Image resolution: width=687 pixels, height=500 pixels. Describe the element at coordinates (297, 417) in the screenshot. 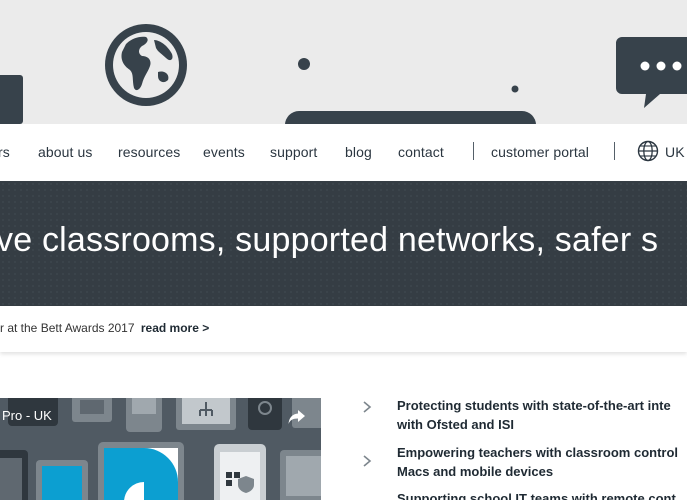

I see `share-icon` at that location.